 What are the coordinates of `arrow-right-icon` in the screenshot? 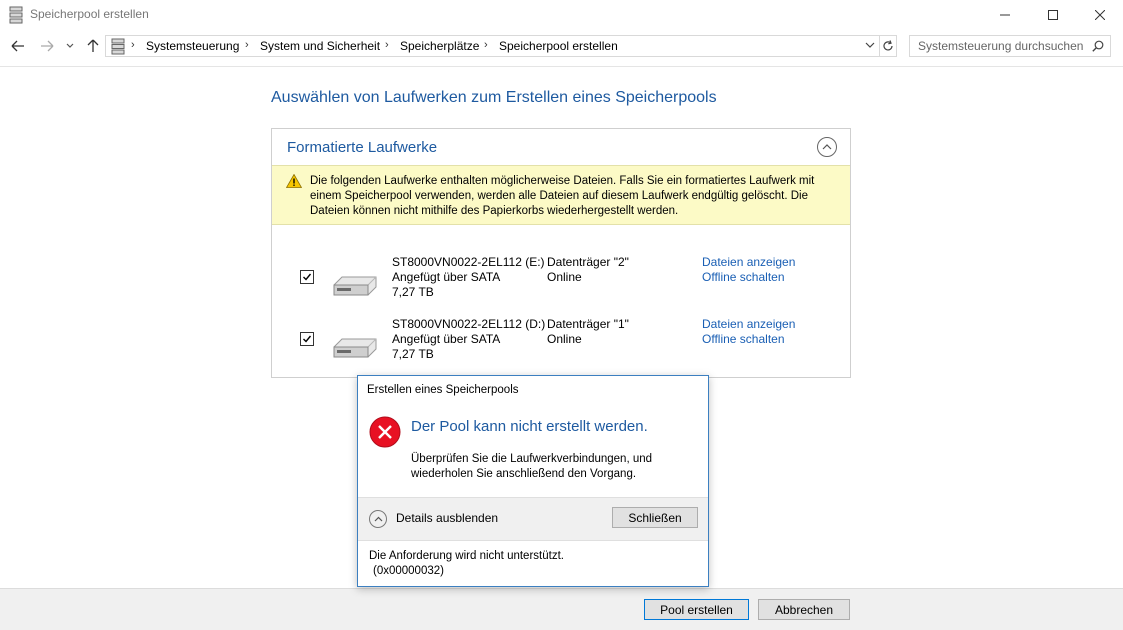 It's located at (47, 46).